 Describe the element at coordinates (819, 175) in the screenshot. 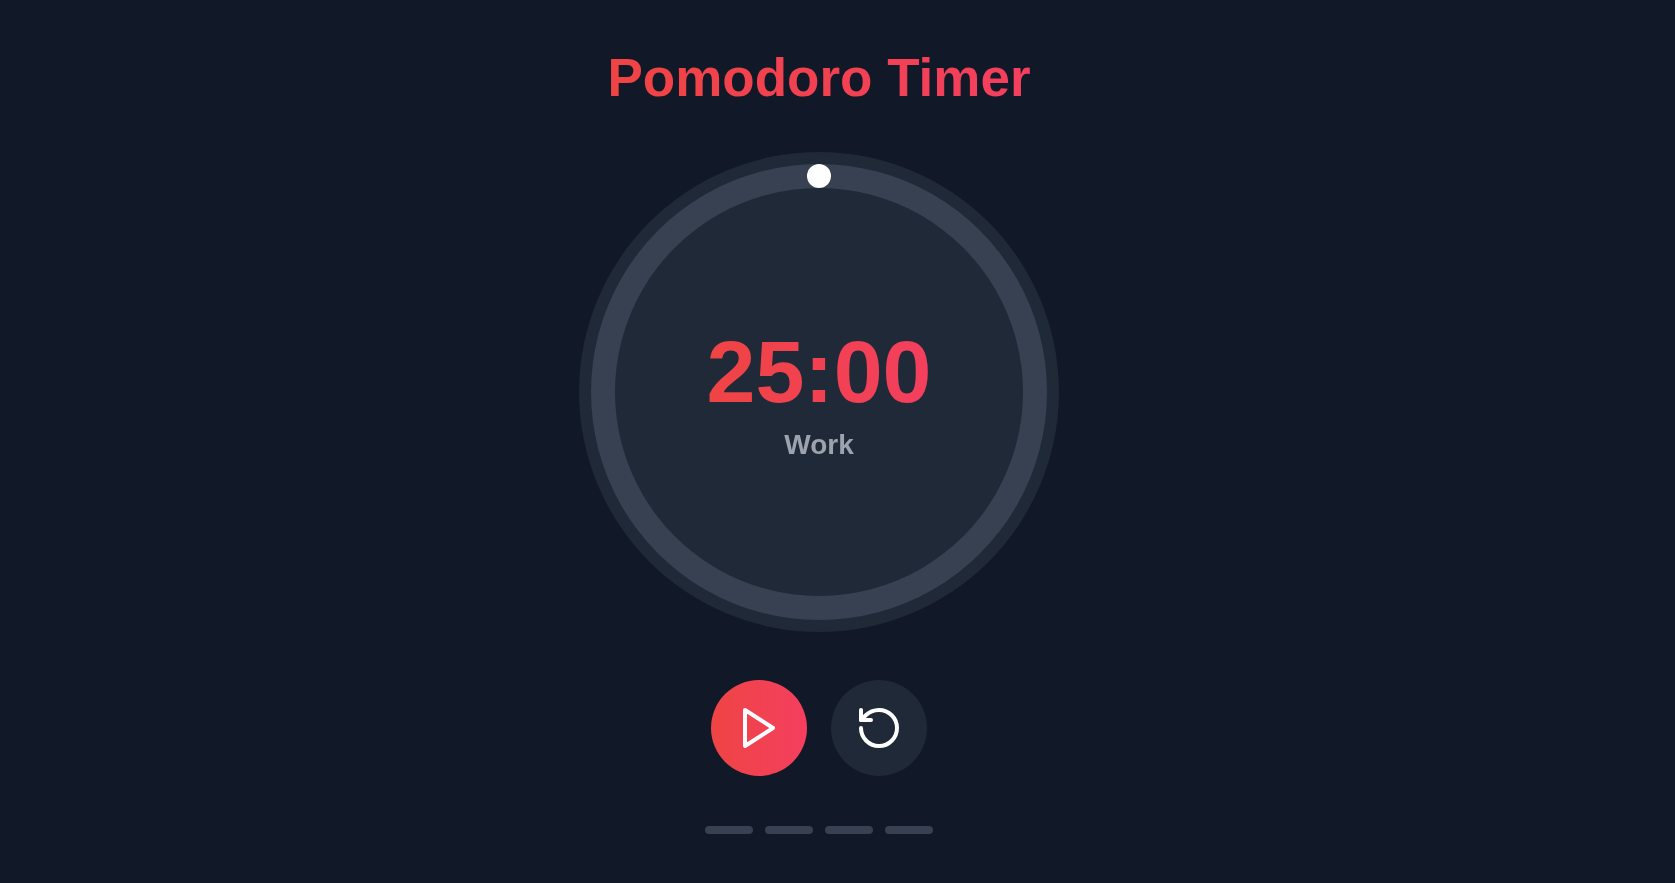

I see `ring-dot-icon` at that location.